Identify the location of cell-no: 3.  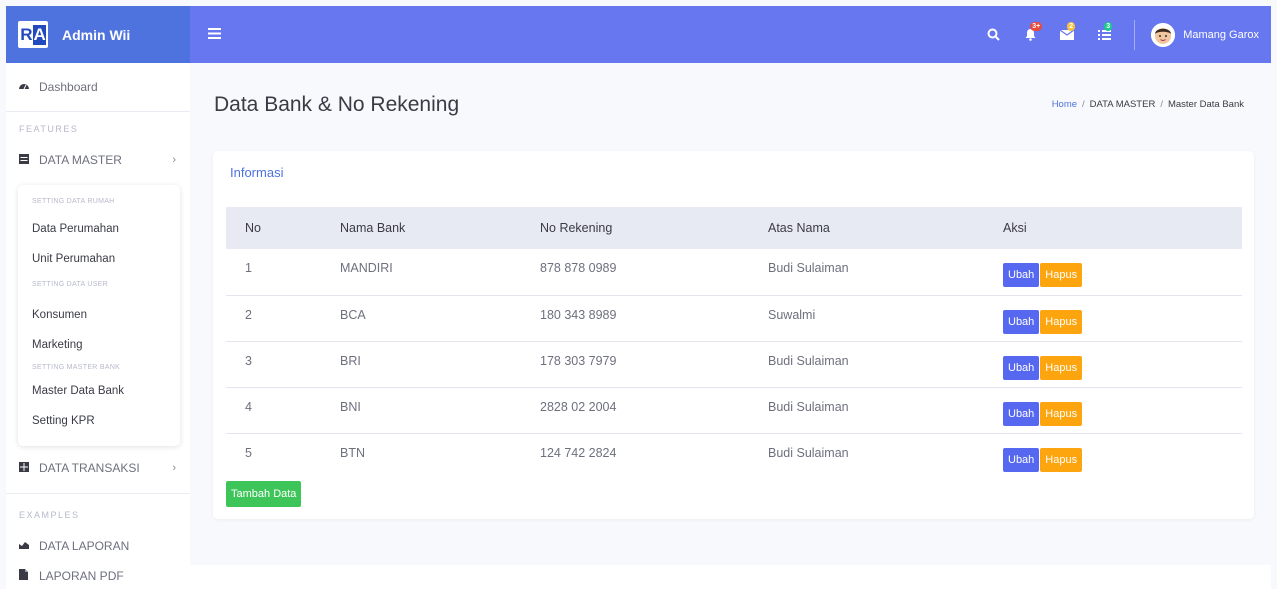
(273, 364).